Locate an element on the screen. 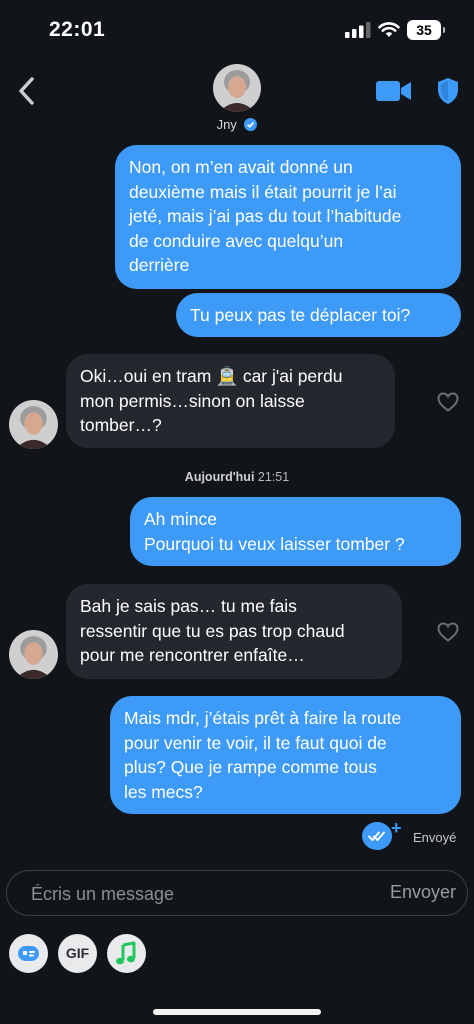 The image size is (474, 1024). double-check-icon is located at coordinates (377, 836).